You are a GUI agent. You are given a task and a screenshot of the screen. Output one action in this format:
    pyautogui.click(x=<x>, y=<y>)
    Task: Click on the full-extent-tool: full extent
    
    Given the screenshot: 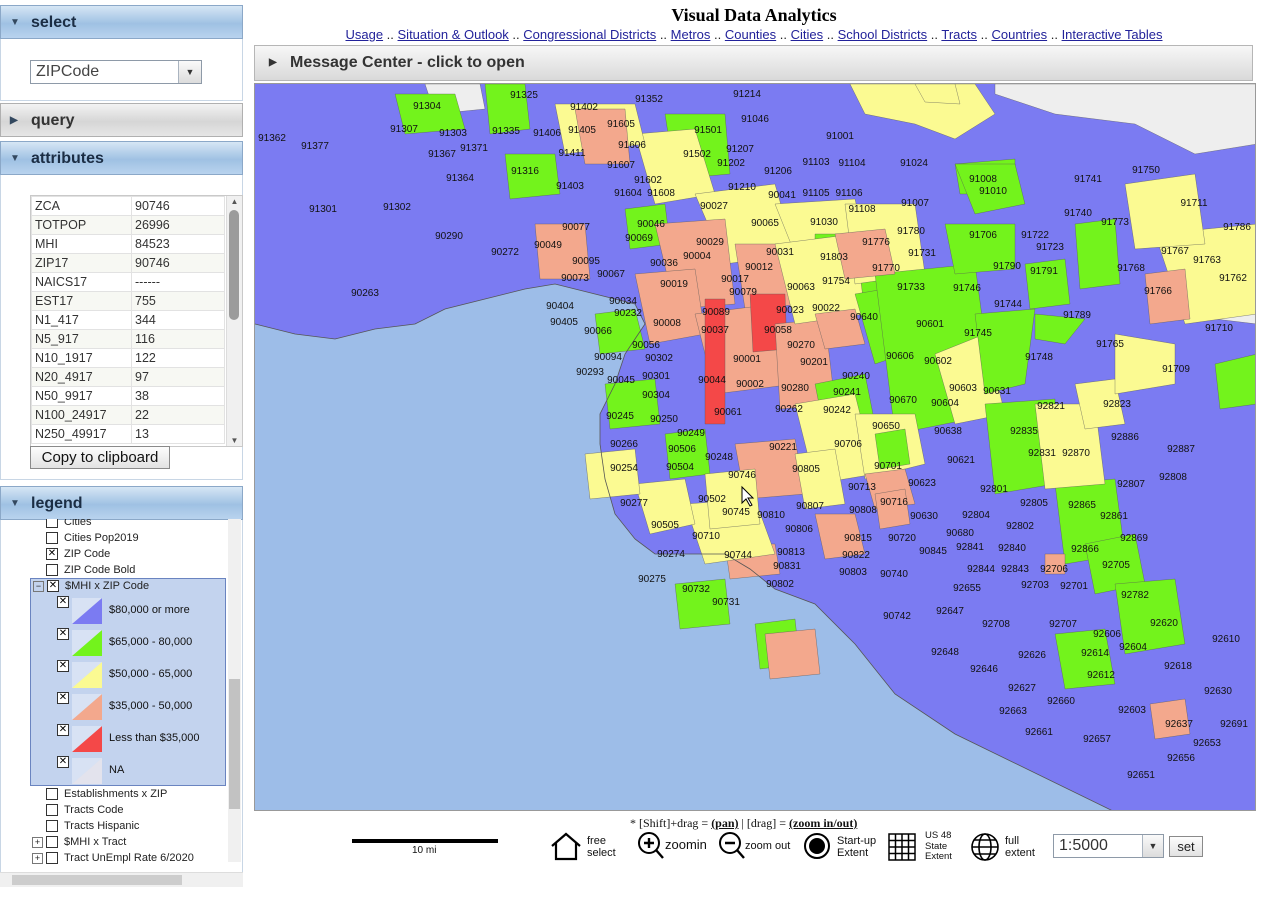 What is the action you would take?
    pyautogui.click(x=1007, y=847)
    